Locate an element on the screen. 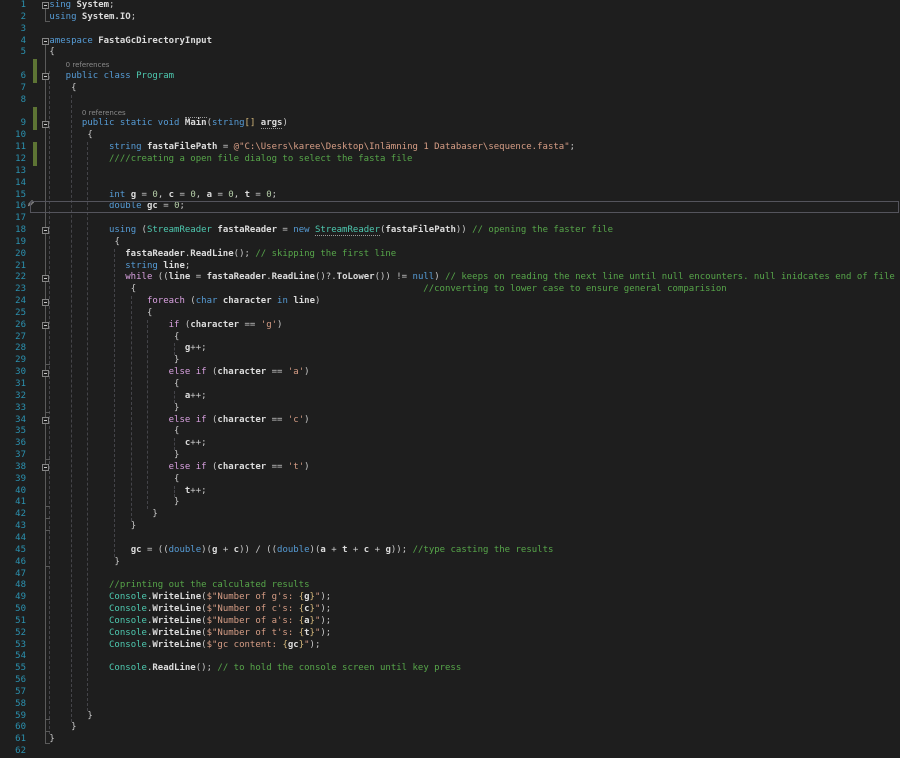  code-line: 3 is located at coordinates (450, 30).